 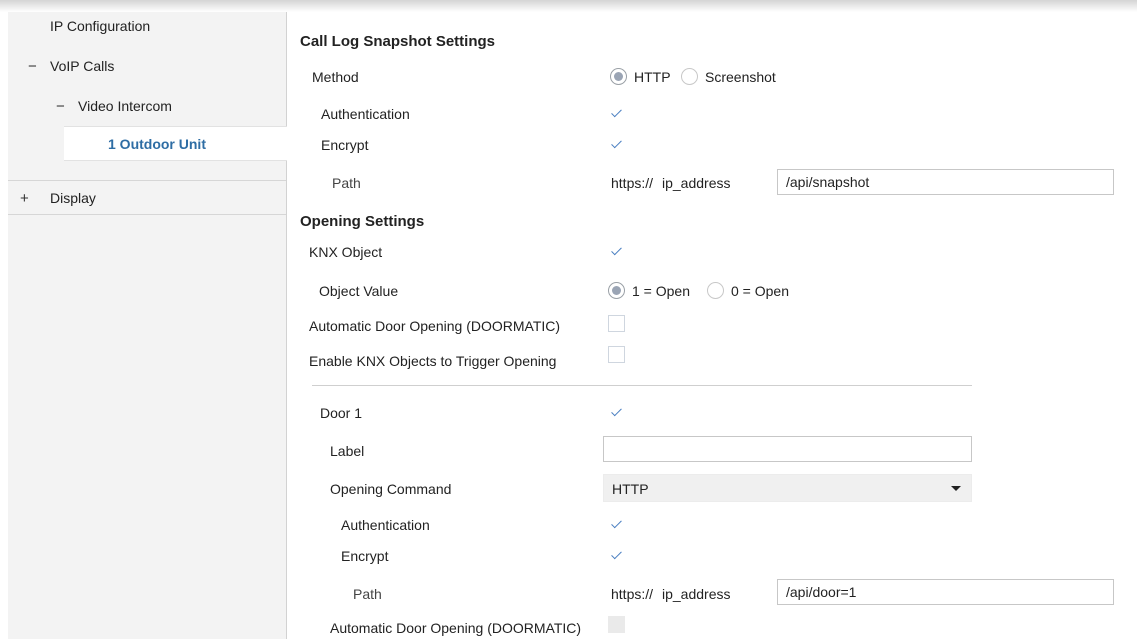 I want to click on door1-label: Door 1, so click(x=341, y=413).